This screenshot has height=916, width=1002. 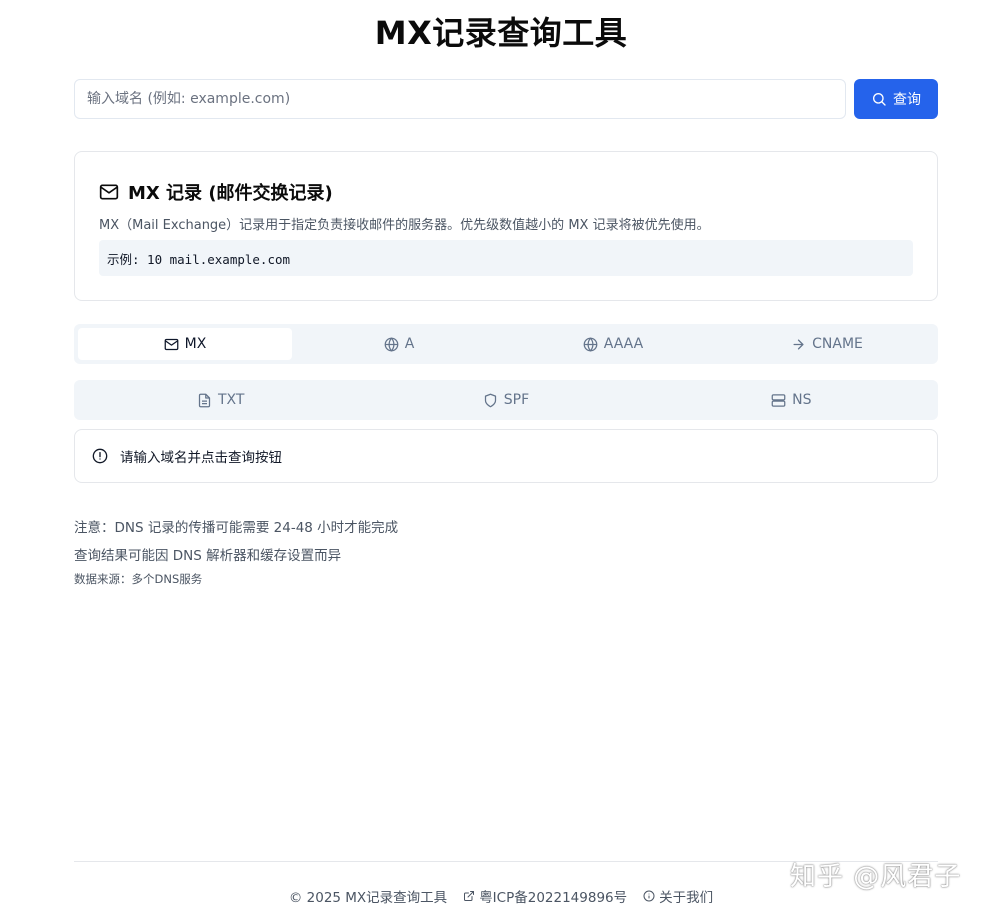 I want to click on zhihu-watermark: 知乎 @风君子, so click(x=876, y=877).